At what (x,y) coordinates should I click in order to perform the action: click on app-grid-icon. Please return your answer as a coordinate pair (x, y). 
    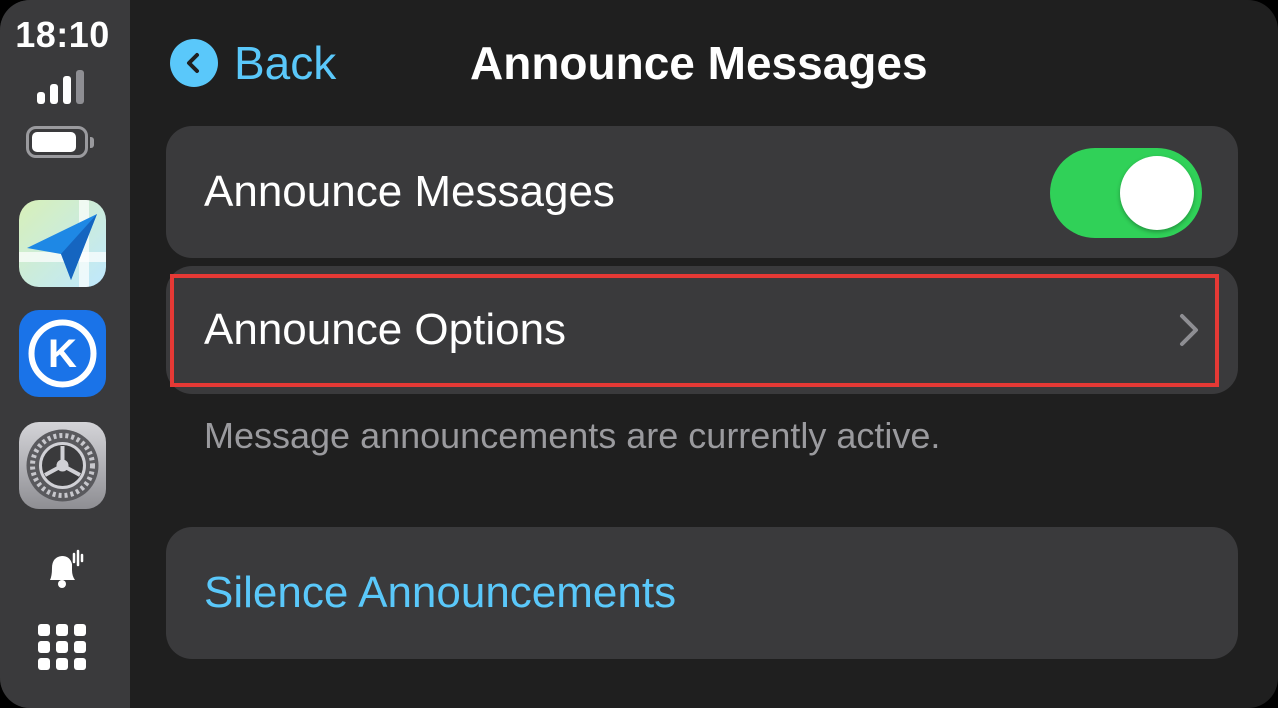
    Looking at the image, I should click on (62, 647).